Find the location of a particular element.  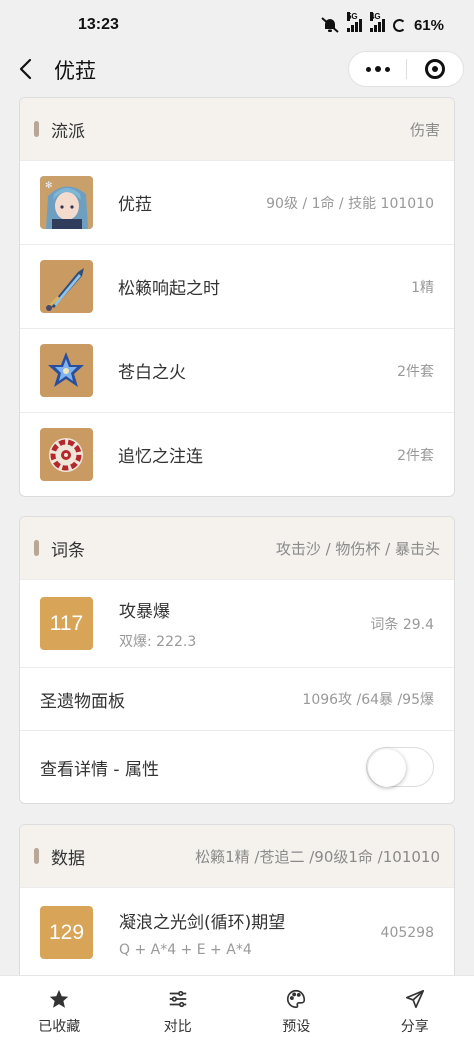

status-icons: 5G 4G 61% is located at coordinates (382, 23).